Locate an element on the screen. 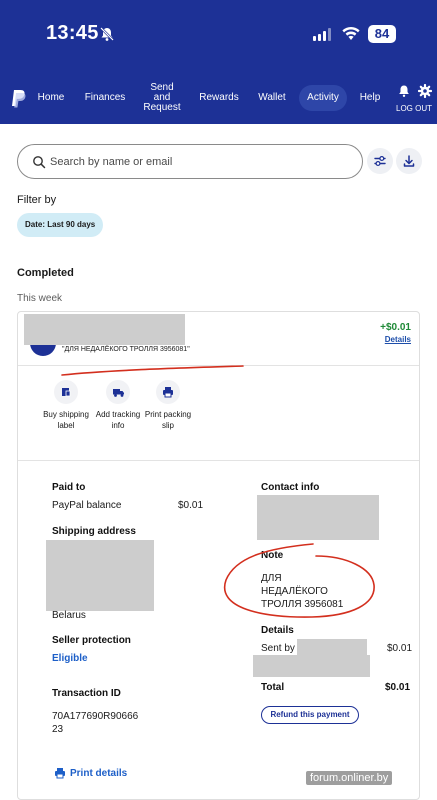  nav-wallet: Wallet is located at coordinates (272, 98).